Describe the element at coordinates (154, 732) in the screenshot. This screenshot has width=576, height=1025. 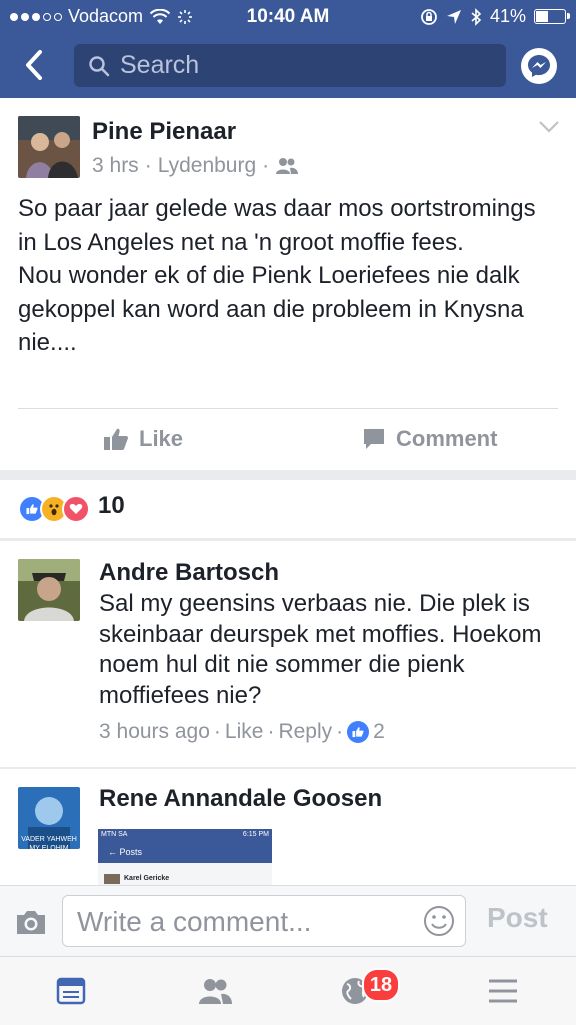
I see `comment-time: 3 hours ago` at that location.